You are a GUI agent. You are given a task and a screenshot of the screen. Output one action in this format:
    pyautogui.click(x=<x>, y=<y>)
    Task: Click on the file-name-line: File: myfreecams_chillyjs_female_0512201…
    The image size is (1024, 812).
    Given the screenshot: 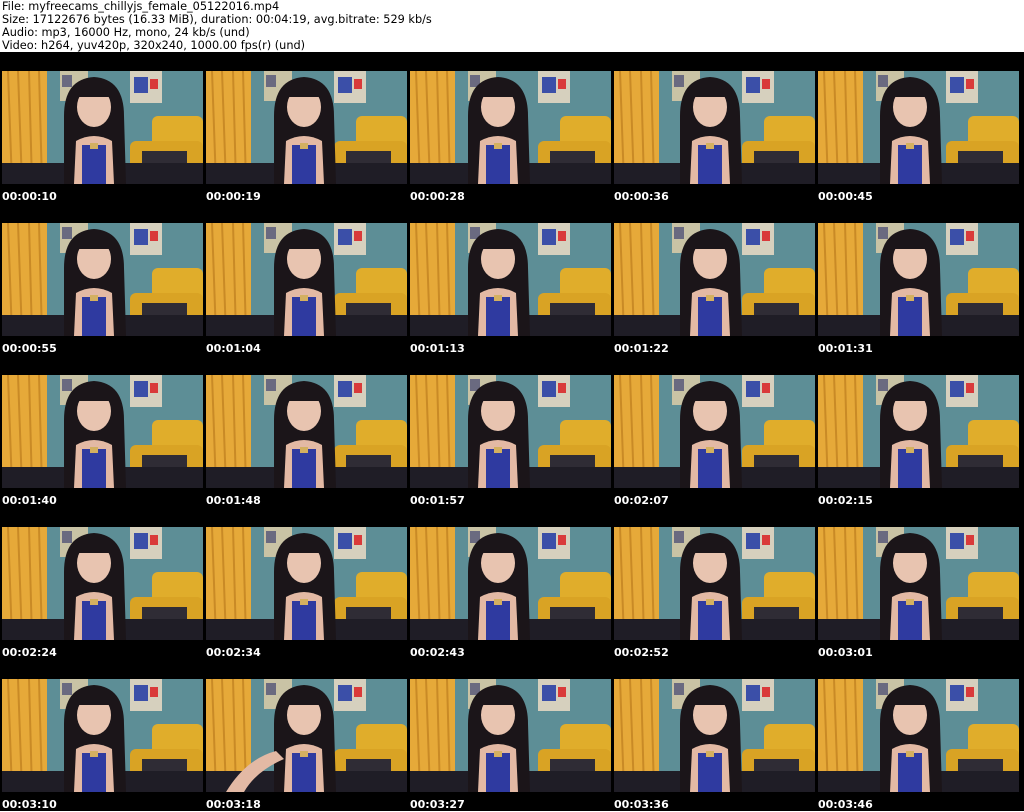 What is the action you would take?
    pyautogui.click(x=141, y=6)
    